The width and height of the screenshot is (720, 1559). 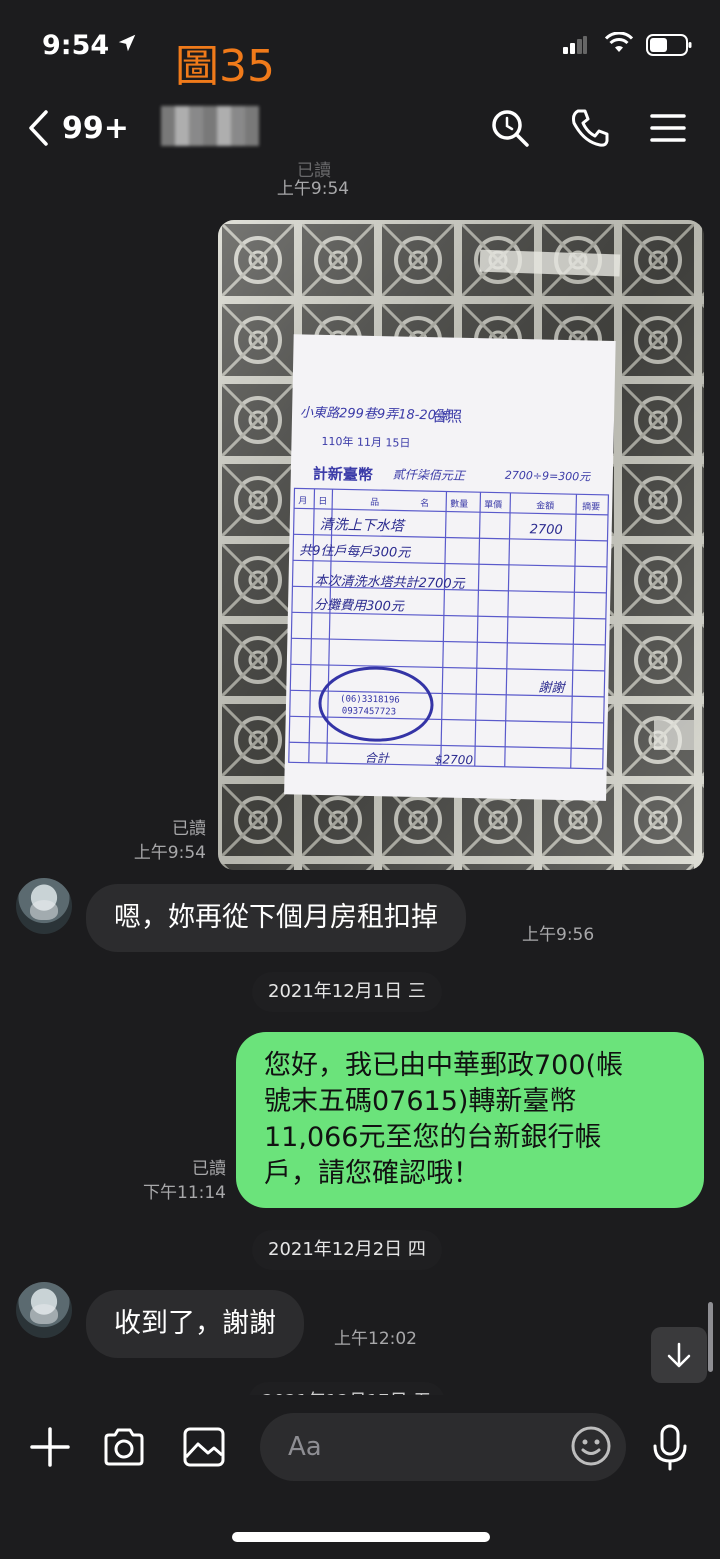 What do you see at coordinates (363, 526) in the screenshot?
I see `receipt-line-1: 清洗上下水塔` at bounding box center [363, 526].